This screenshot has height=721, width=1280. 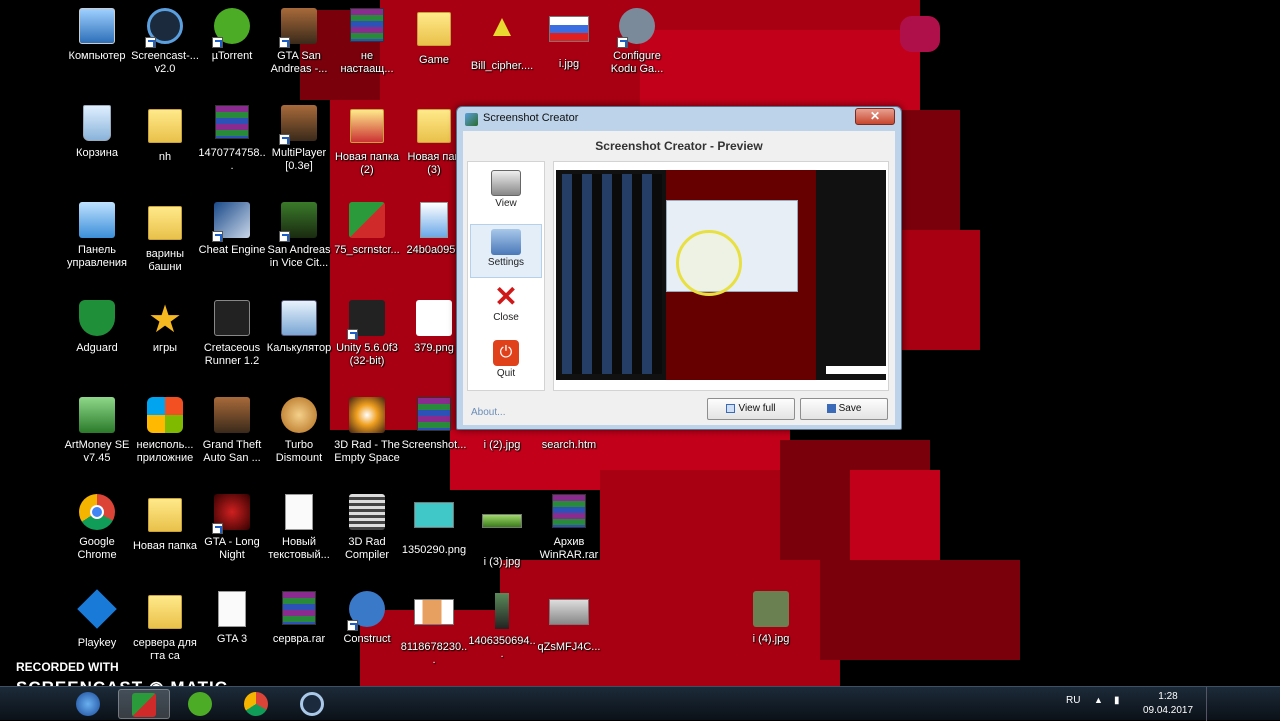 I want to click on tray-expand-icon: ▲, so click(x=1098, y=700).